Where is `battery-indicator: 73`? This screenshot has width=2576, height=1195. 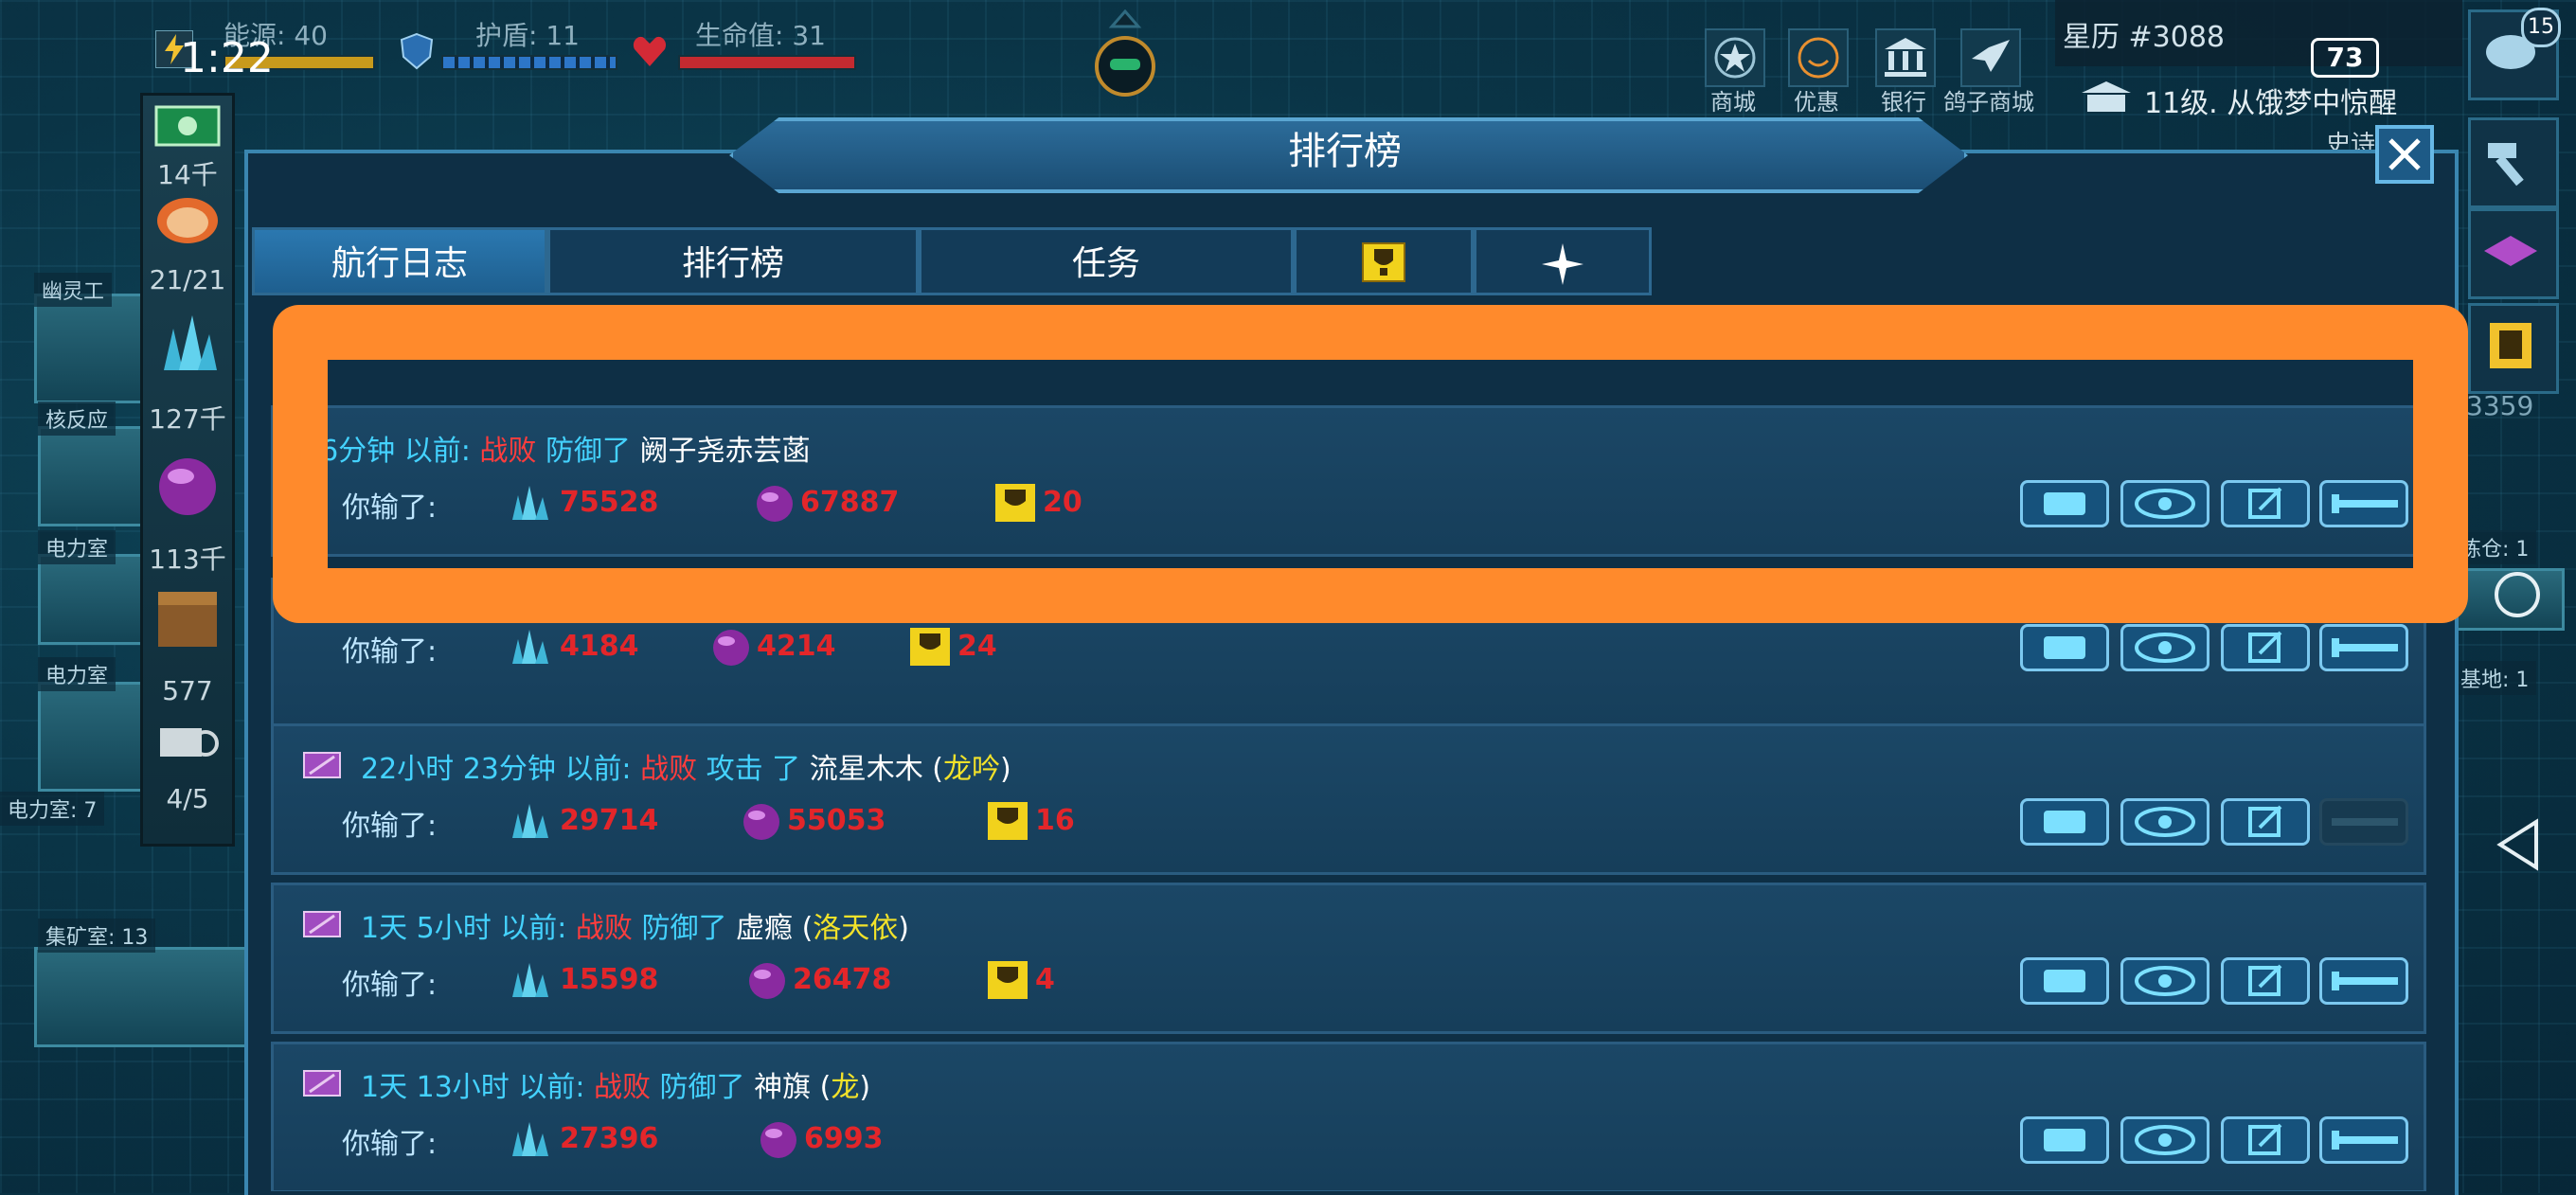 battery-indicator: 73 is located at coordinates (2345, 58).